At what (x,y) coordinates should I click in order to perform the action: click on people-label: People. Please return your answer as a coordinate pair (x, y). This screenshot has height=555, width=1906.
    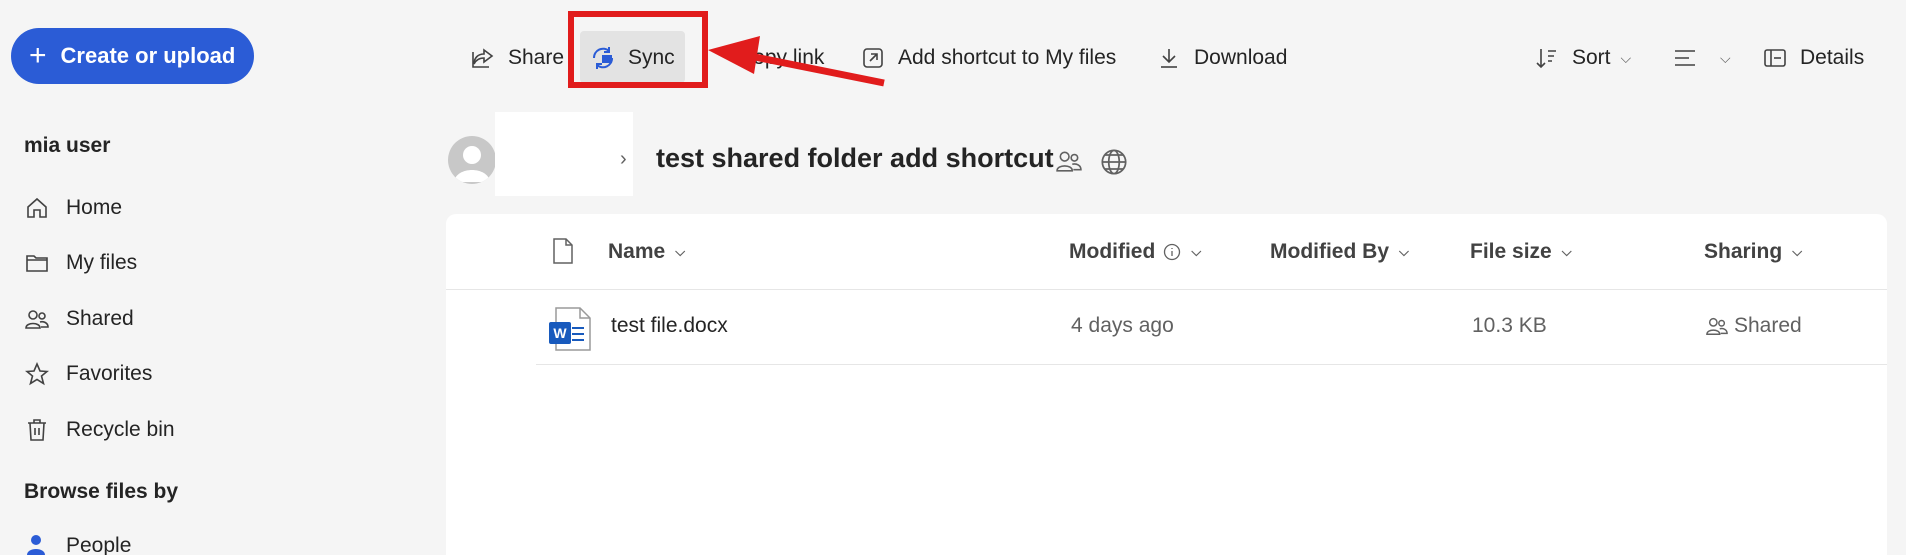
    Looking at the image, I should click on (99, 544).